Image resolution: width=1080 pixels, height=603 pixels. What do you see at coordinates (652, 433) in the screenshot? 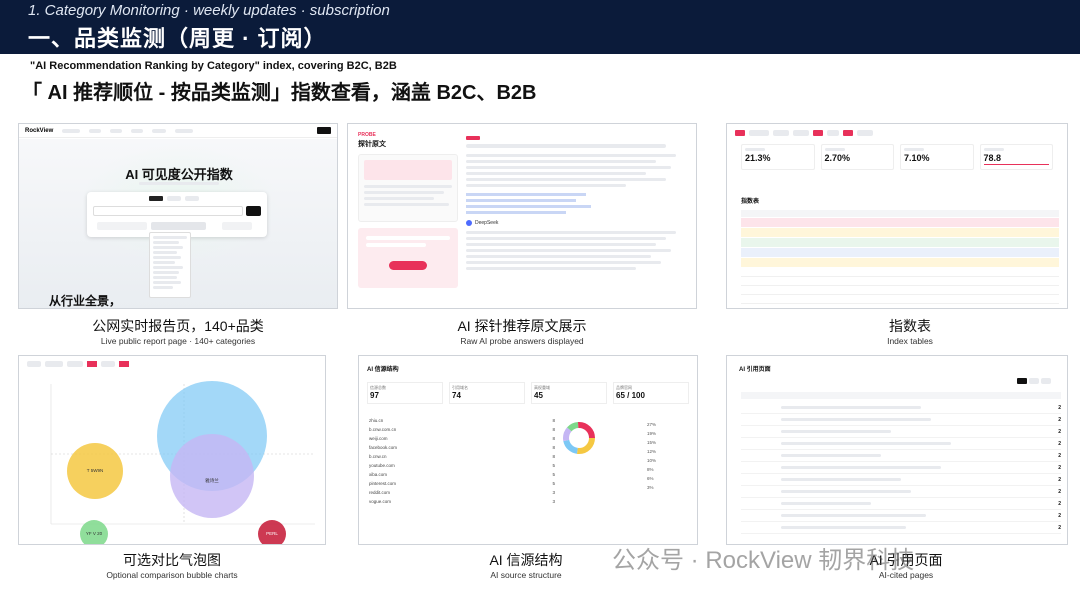
I see `share-value: 19%` at bounding box center [652, 433].